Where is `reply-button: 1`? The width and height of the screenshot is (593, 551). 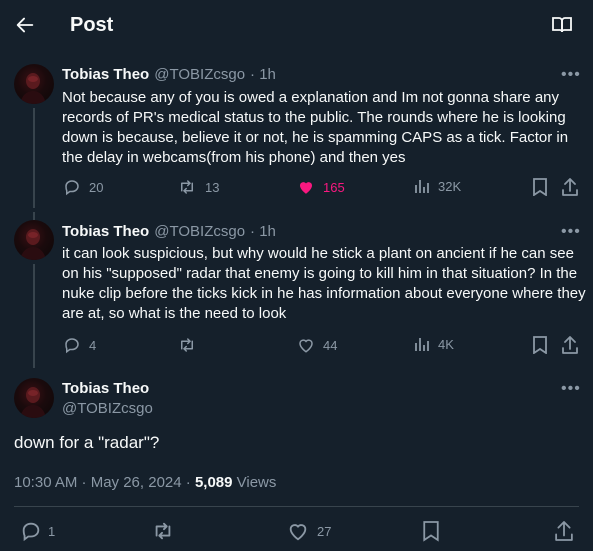
reply-button: 1 is located at coordinates (37, 531).